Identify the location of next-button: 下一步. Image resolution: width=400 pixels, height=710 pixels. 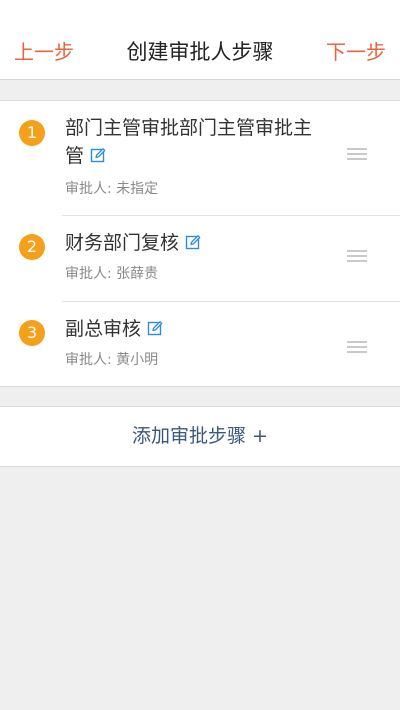
(356, 52).